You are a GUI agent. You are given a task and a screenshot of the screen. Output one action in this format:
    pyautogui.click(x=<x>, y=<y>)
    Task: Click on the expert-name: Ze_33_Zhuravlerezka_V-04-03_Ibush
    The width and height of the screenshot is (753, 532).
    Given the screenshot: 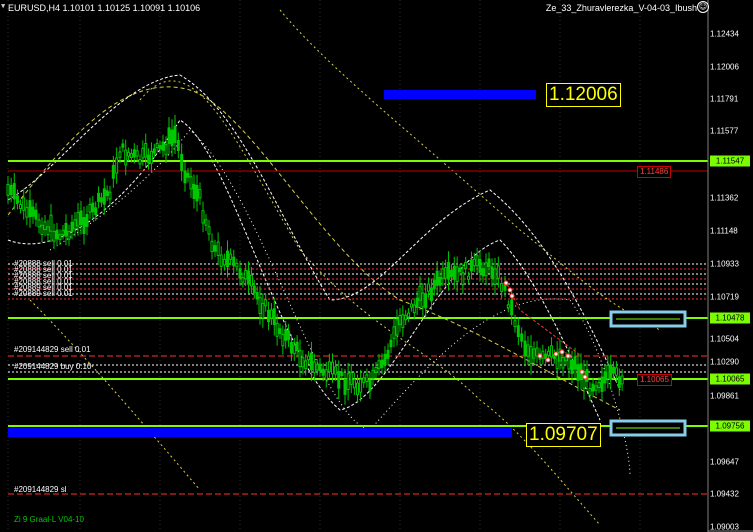 What is the action you would take?
    pyautogui.click(x=621, y=8)
    